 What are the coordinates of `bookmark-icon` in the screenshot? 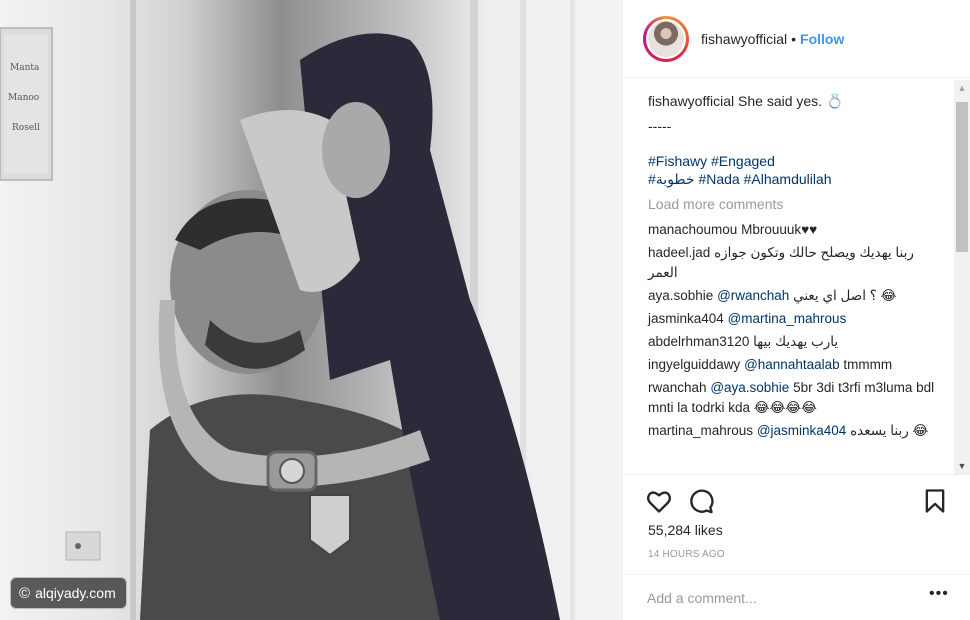 It's located at (935, 501).